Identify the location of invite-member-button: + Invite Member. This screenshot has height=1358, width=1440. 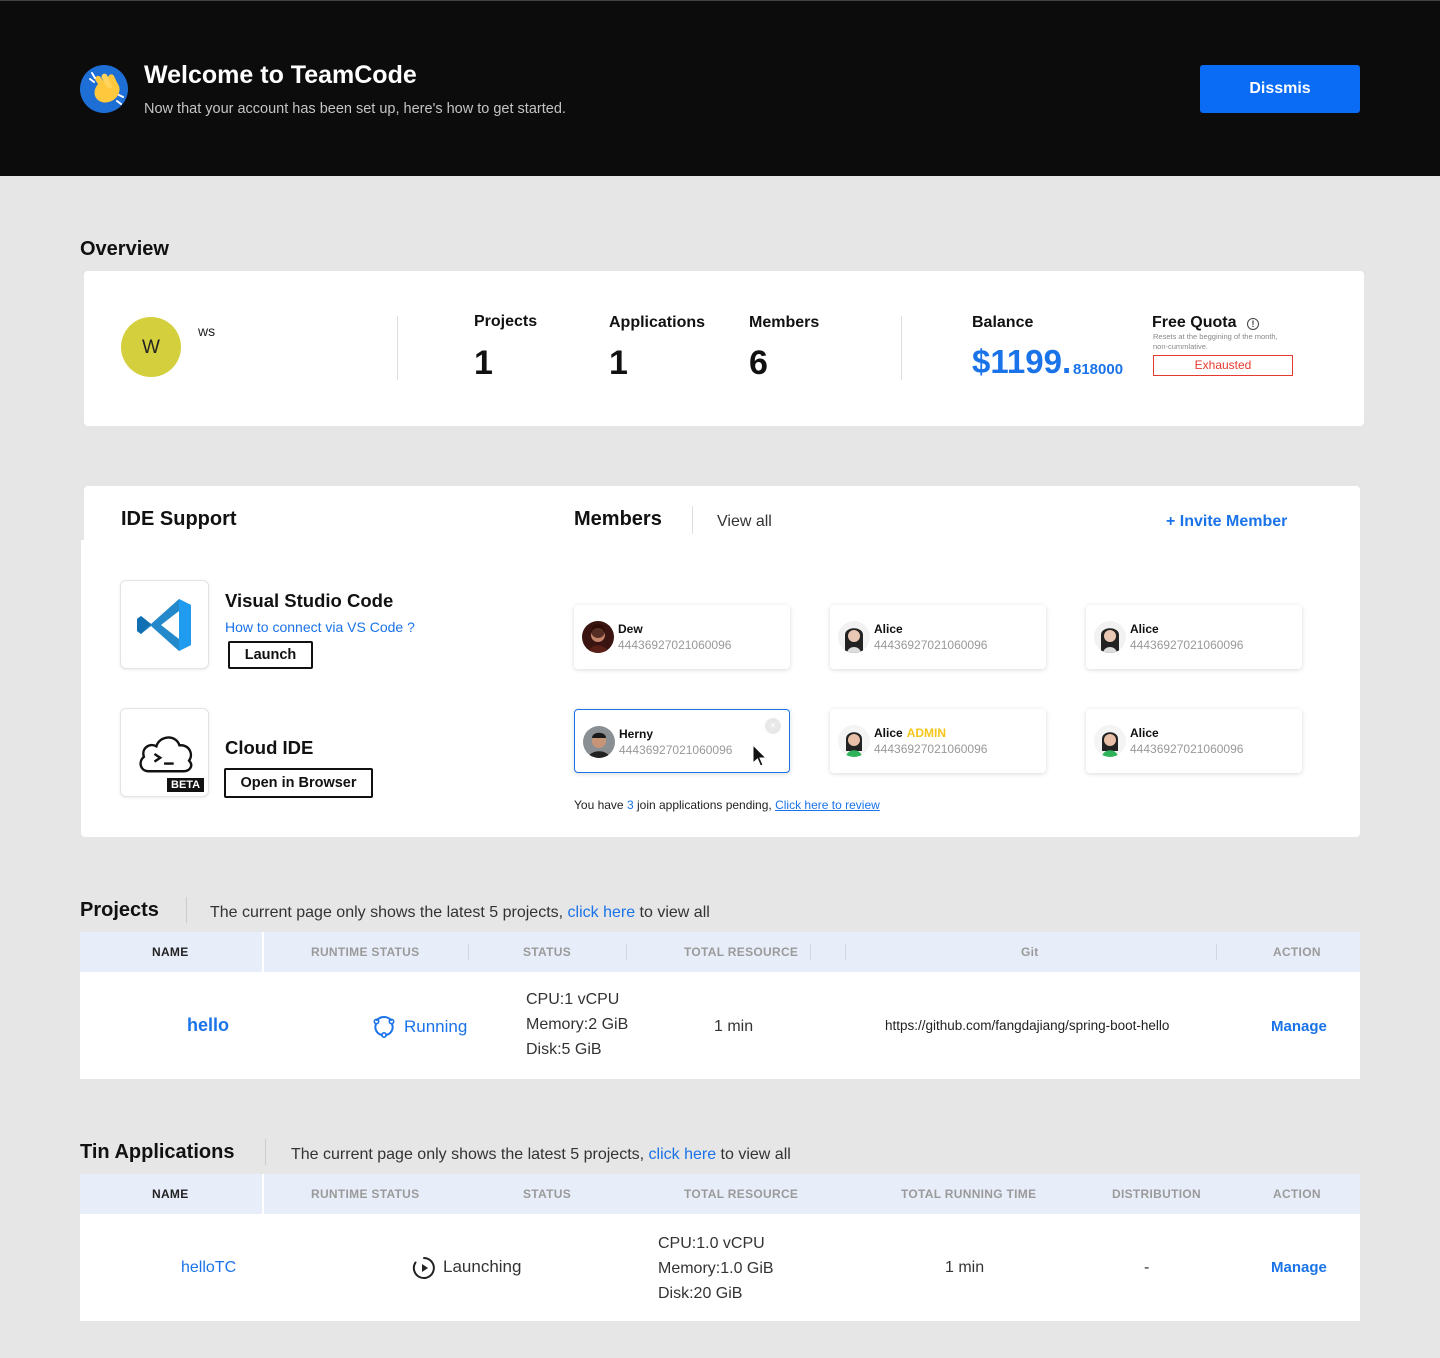
(1226, 522).